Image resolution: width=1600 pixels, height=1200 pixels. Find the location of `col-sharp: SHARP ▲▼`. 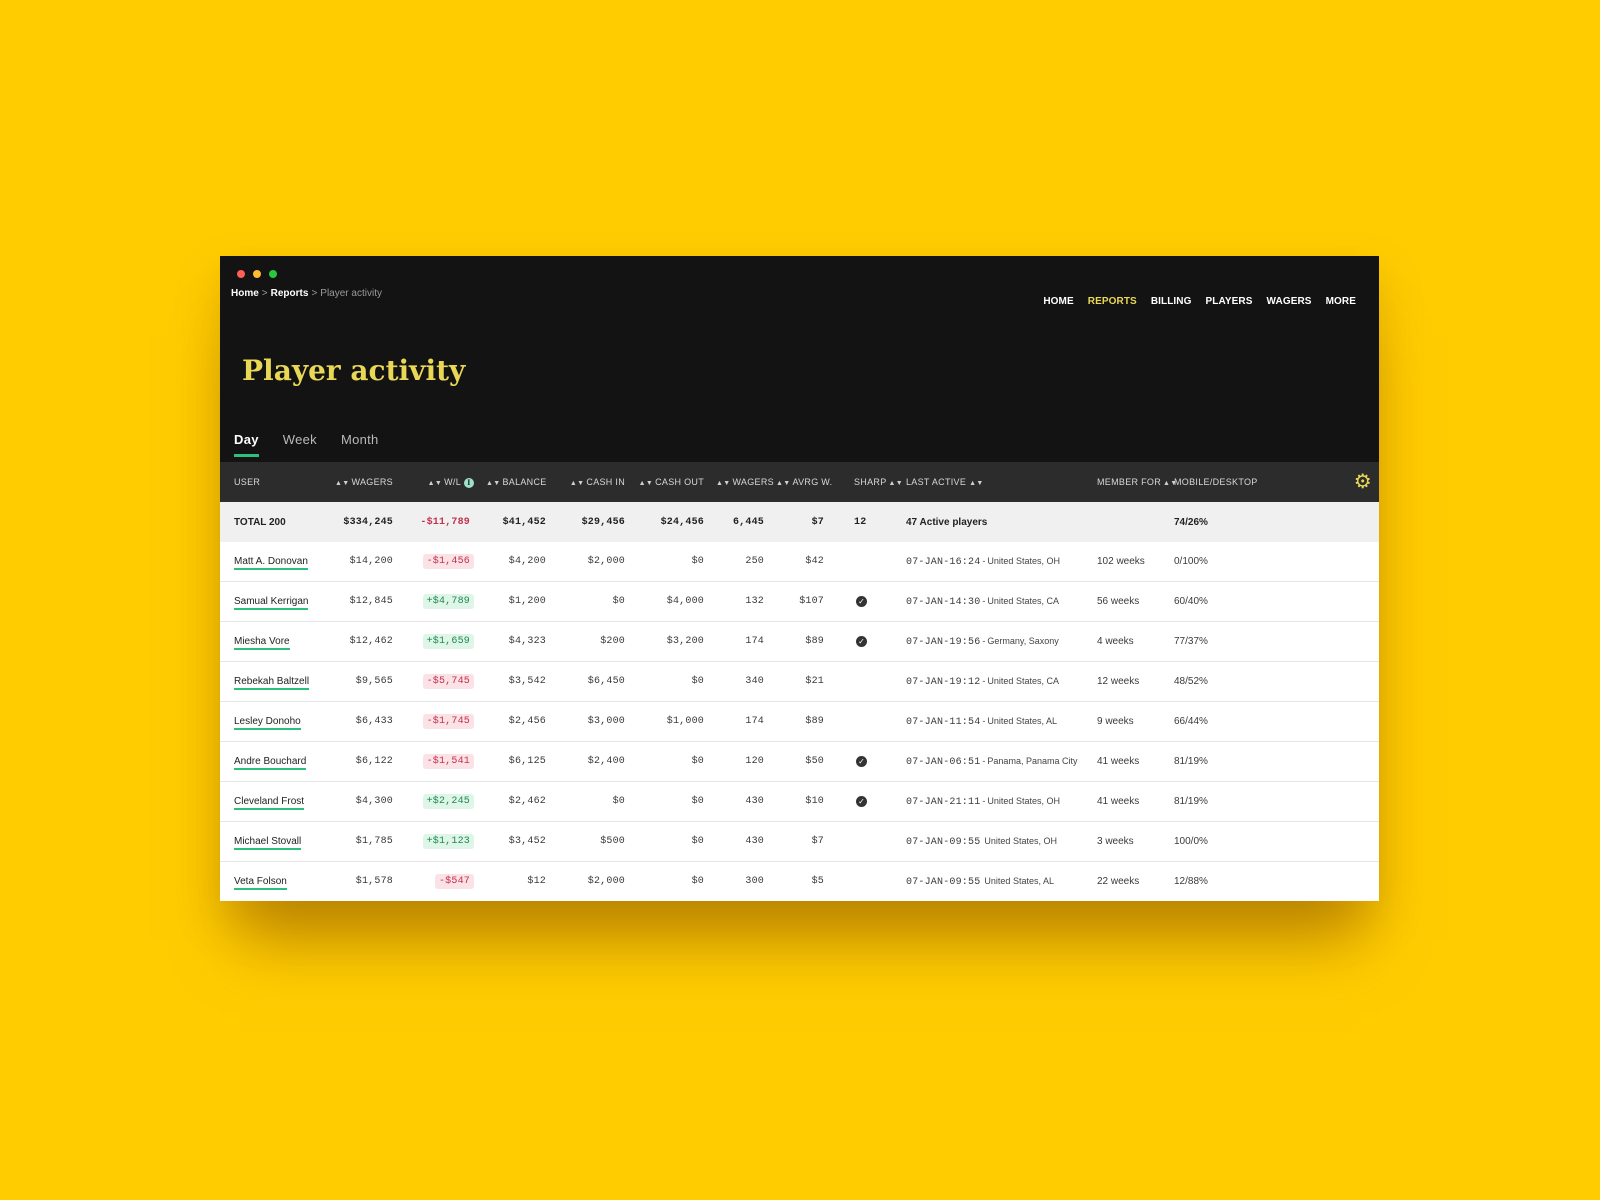

col-sharp: SHARP ▲▼ is located at coordinates (866, 482).